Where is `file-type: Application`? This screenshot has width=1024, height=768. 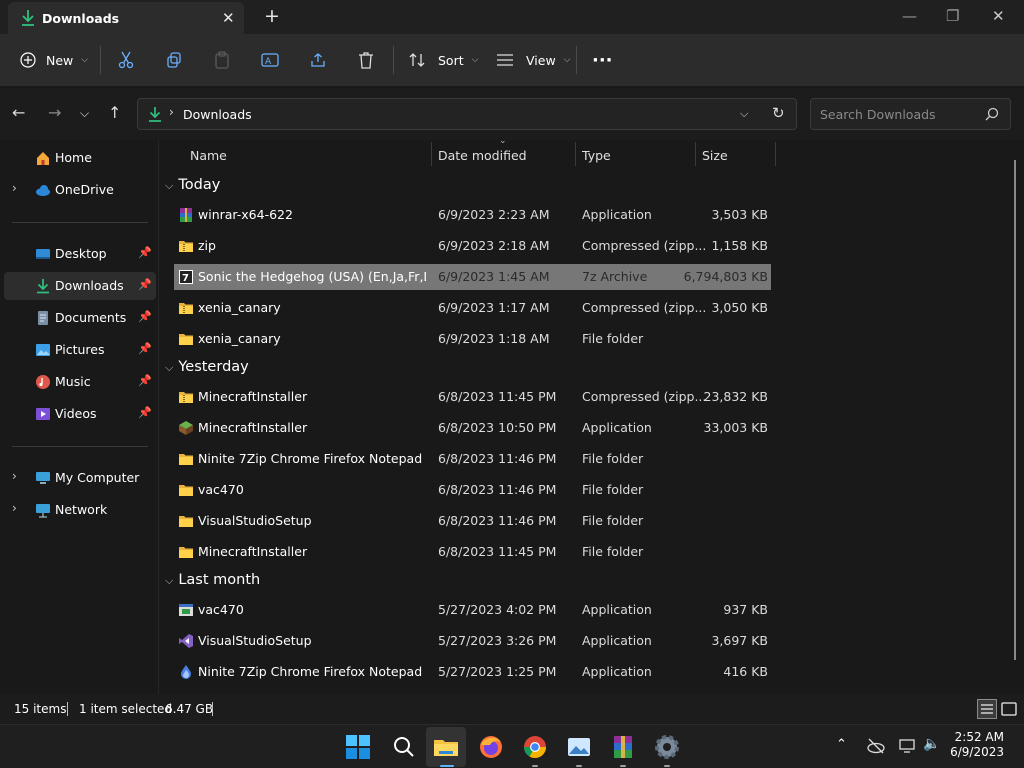
file-type: Application is located at coordinates (617, 609).